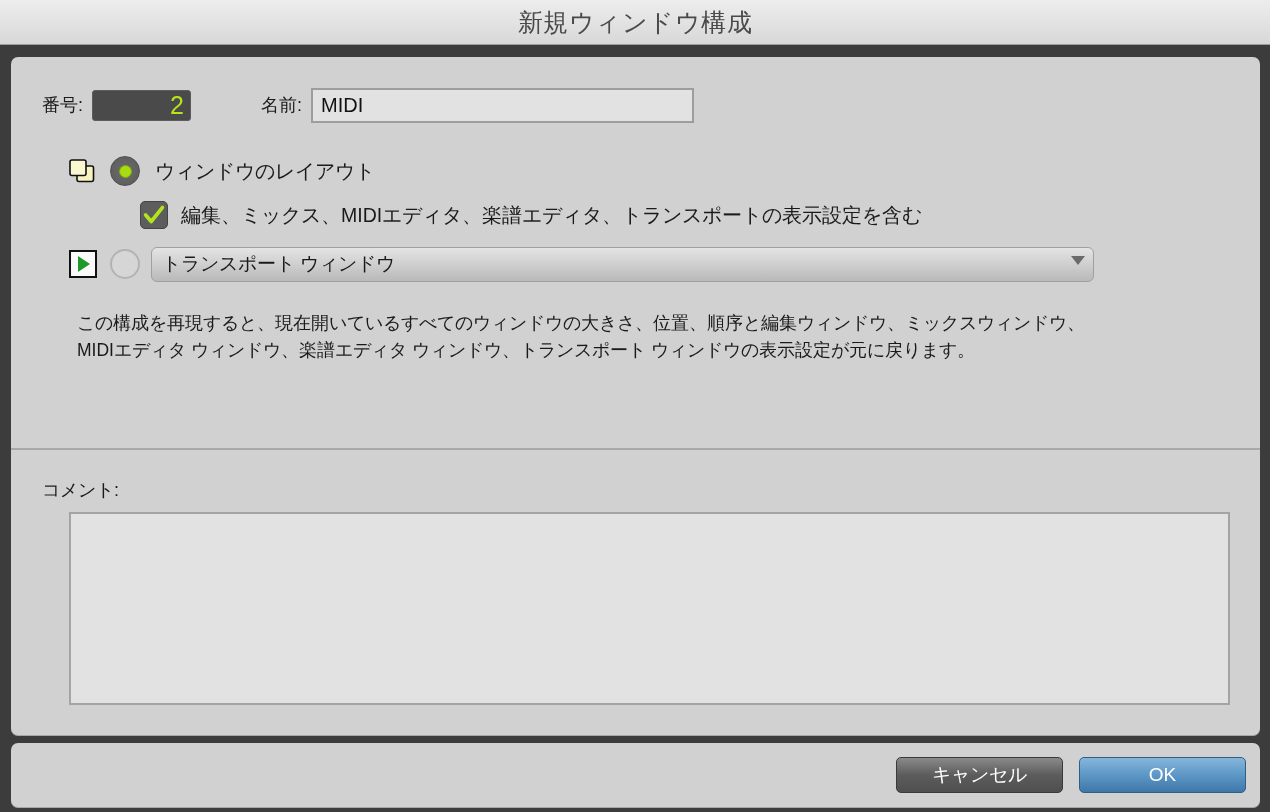  Describe the element at coordinates (154, 215) in the screenshot. I see `checkbox` at that location.